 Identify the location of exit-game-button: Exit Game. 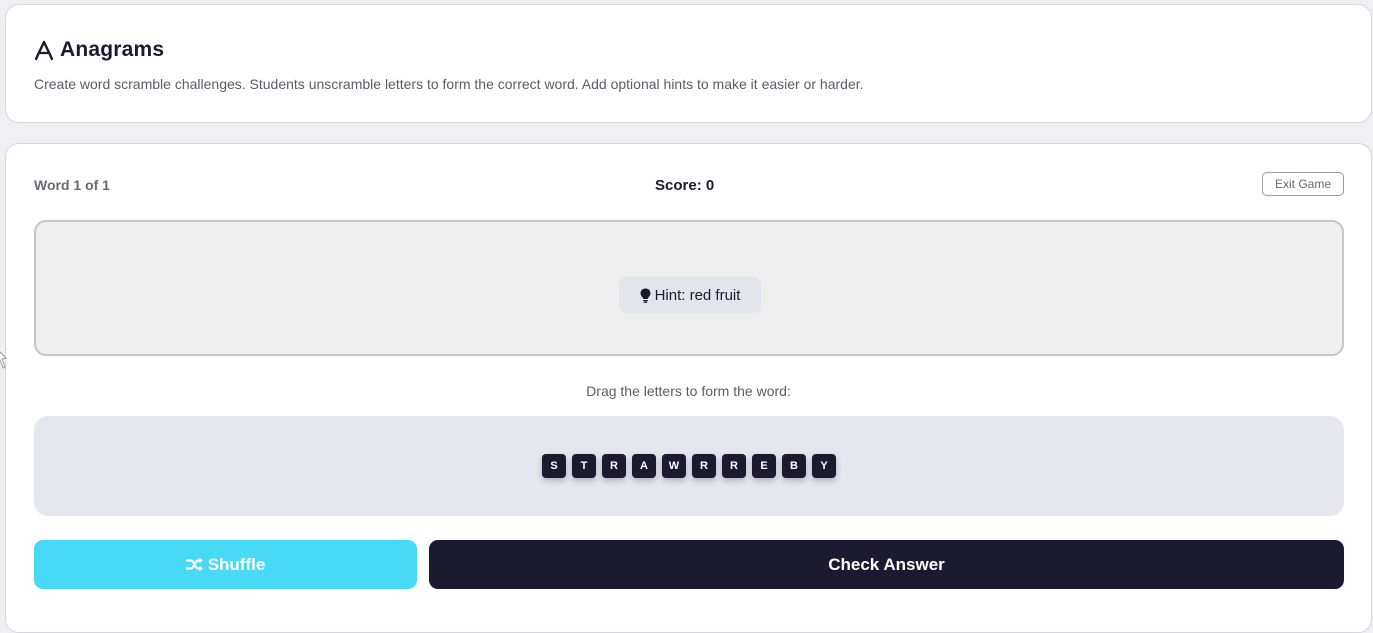
(1303, 184).